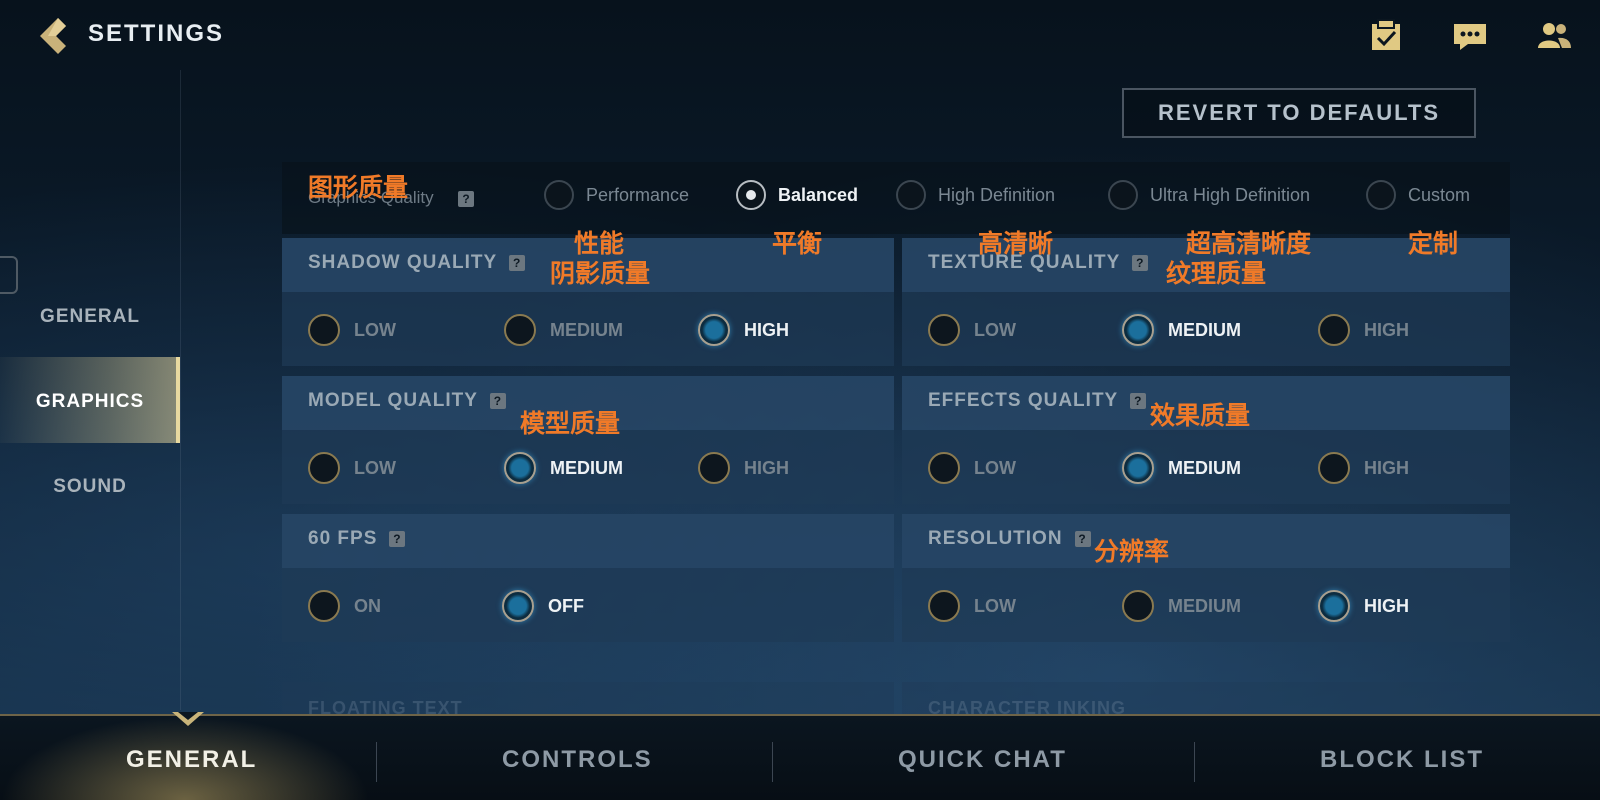  Describe the element at coordinates (352, 330) in the screenshot. I see `shadow-option-low: LOW` at that location.